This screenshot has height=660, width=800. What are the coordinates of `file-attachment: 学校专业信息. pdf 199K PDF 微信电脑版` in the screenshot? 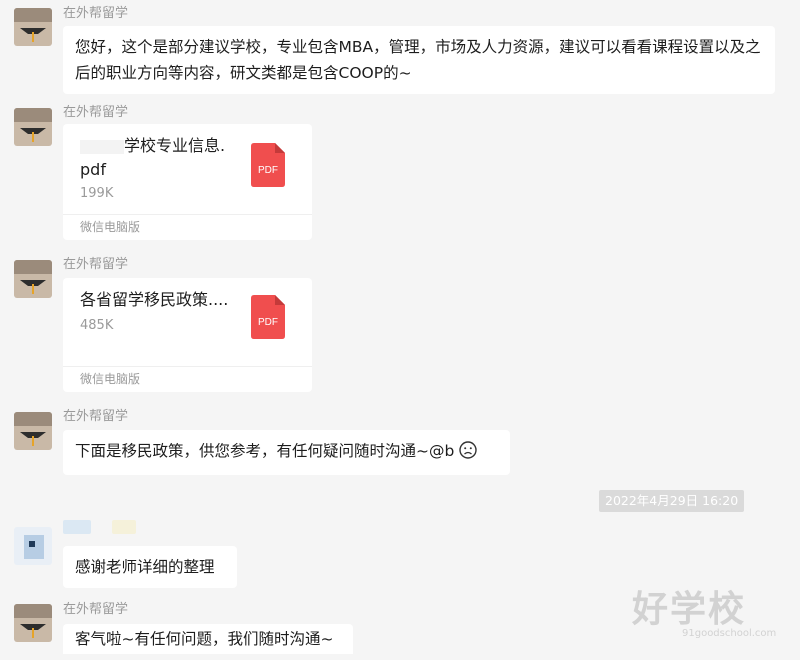 It's located at (187, 182).